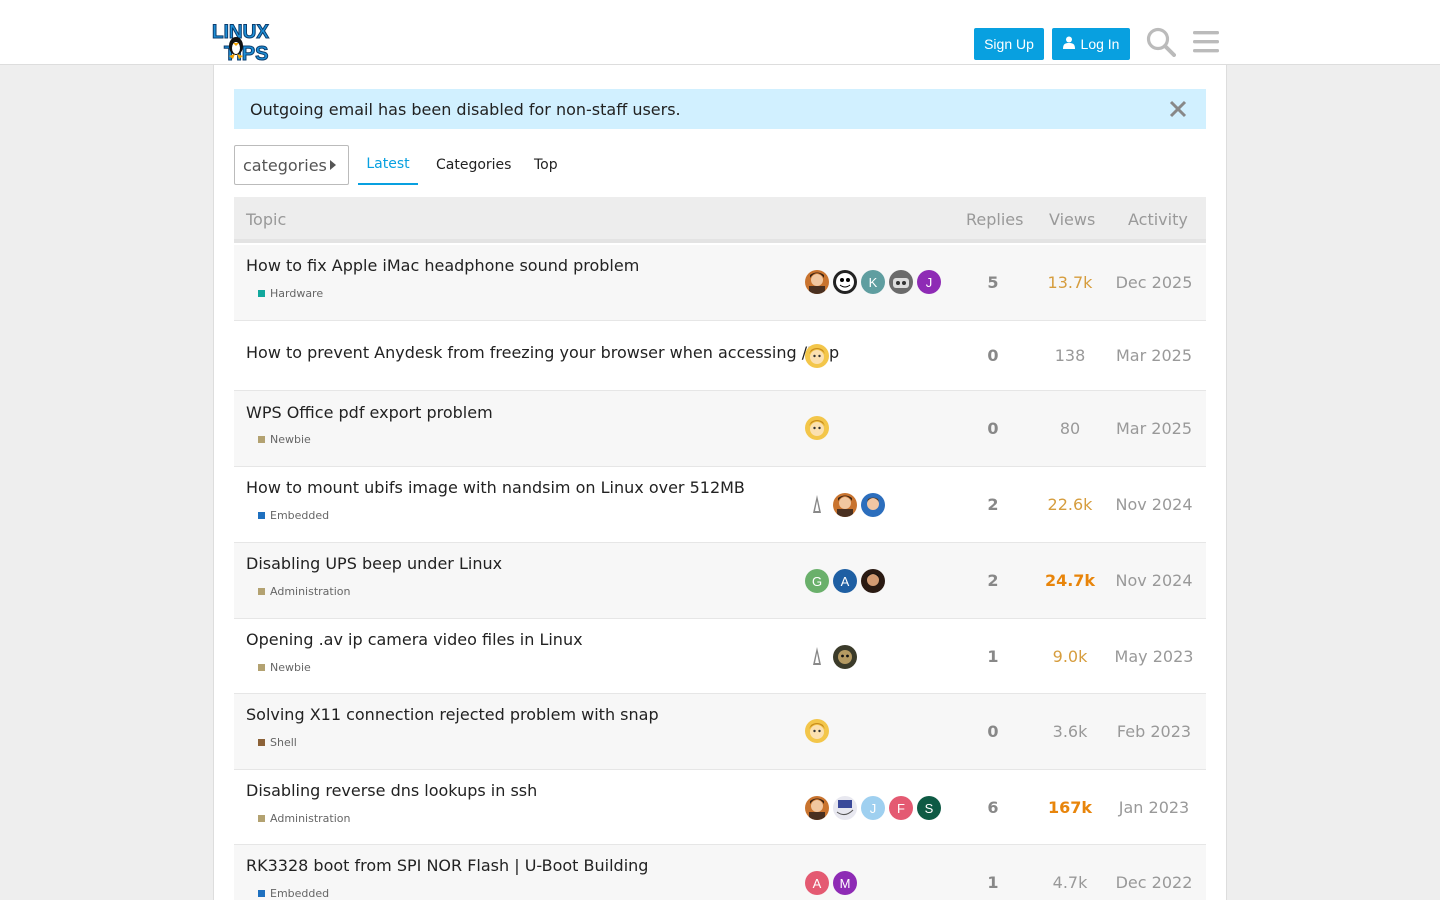 This screenshot has height=900, width=1440. I want to click on views-count: 24.7k, so click(1070, 580).